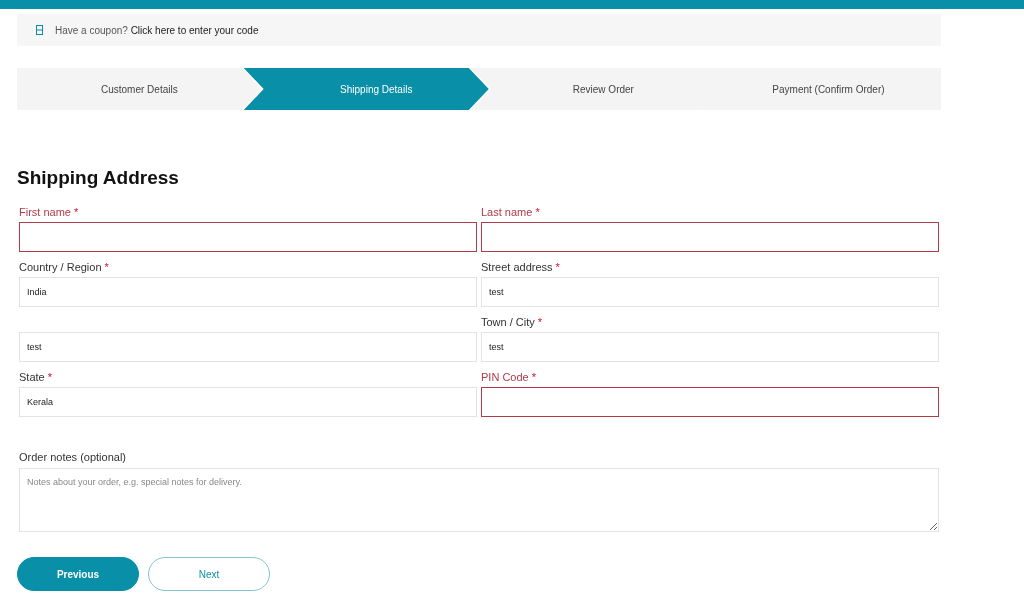 This screenshot has height=614, width=1024. I want to click on field-label: Street address, so click(517, 267).